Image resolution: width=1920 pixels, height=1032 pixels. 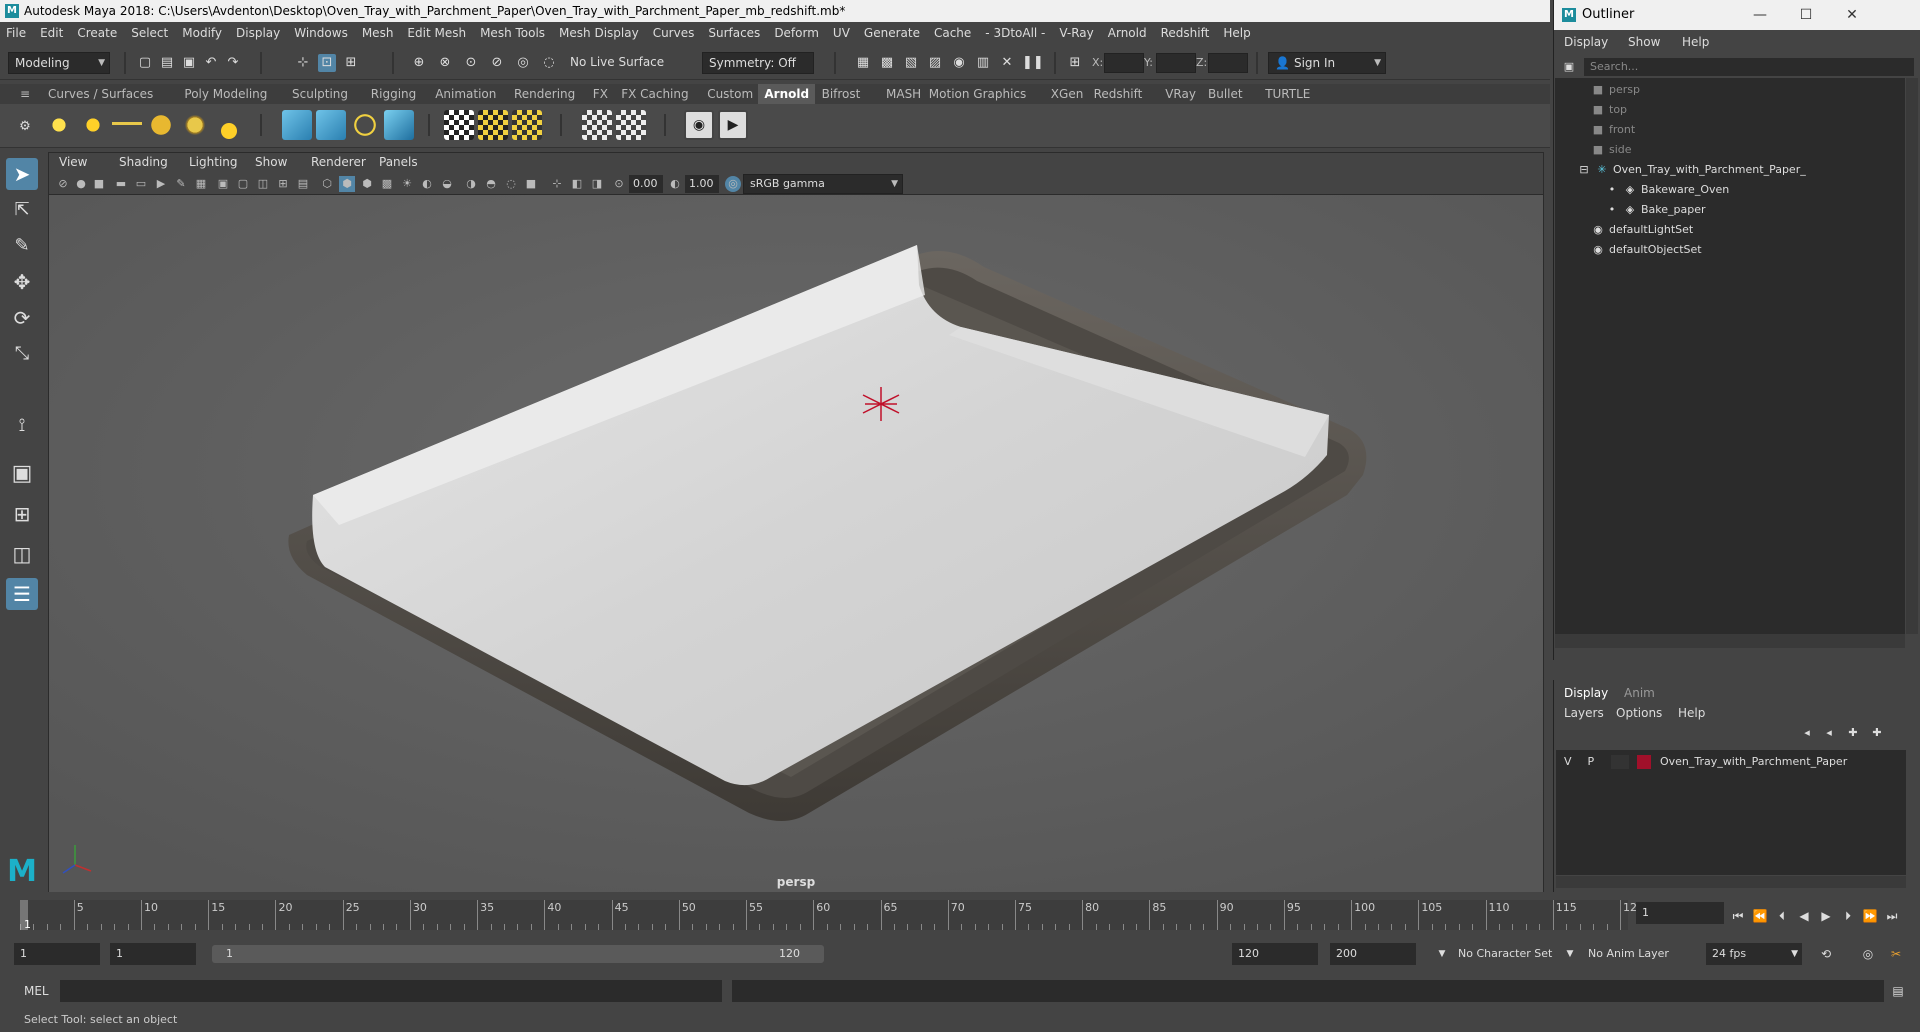 I want to click on panel-menu-show: Show, so click(x=271, y=162).